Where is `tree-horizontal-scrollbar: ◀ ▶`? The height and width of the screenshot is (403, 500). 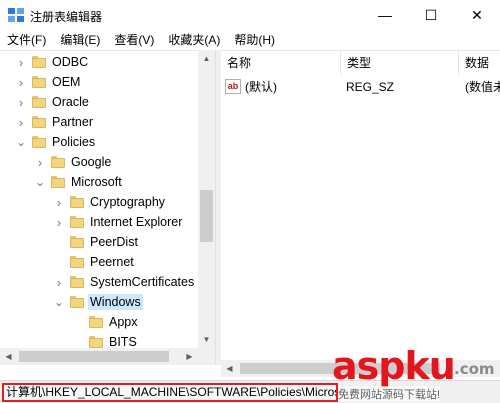 tree-horizontal-scrollbar: ◀ ▶ is located at coordinates (107, 356).